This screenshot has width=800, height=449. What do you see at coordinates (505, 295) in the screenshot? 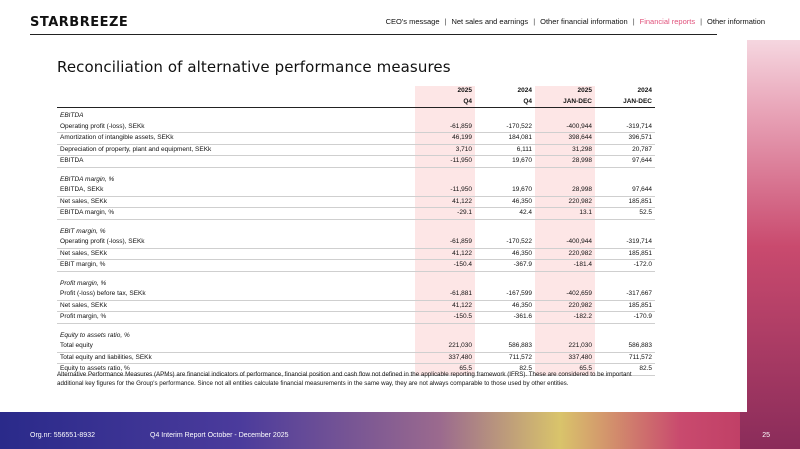
I see `table-cell: -167,599` at bounding box center [505, 295].